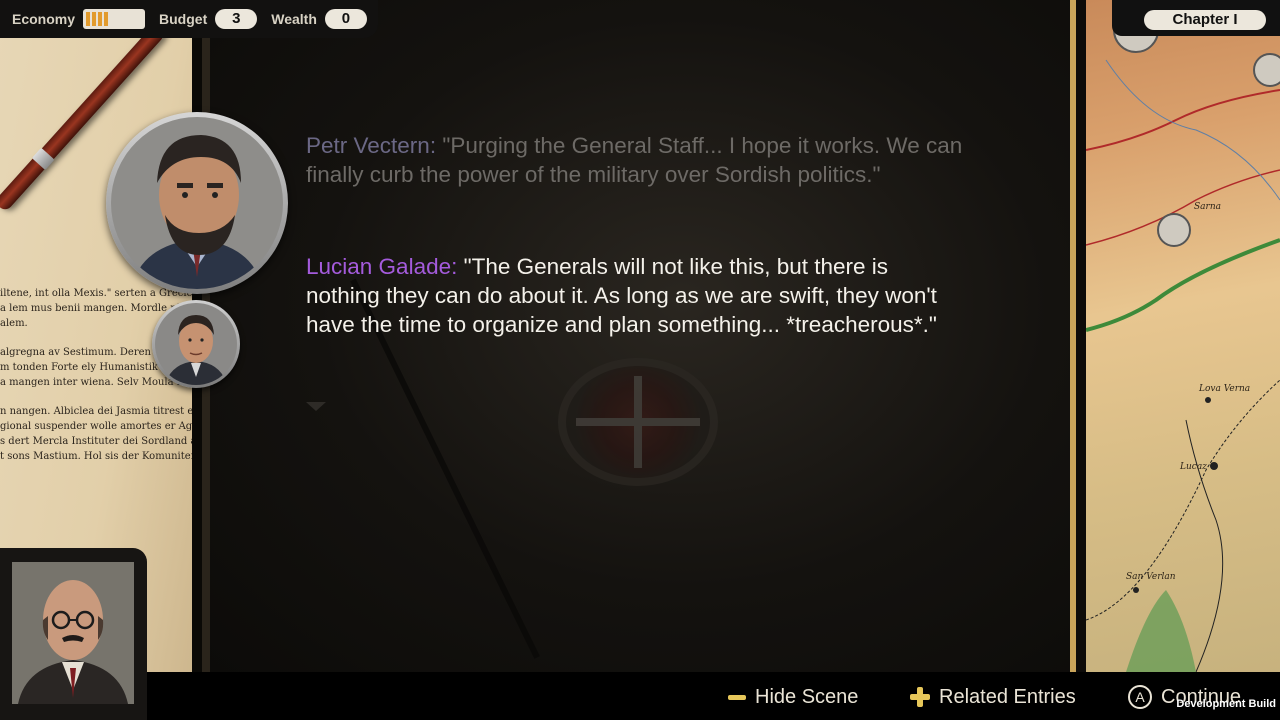 The width and height of the screenshot is (1280, 720). Describe the element at coordinates (236, 19) in the screenshot. I see `budget-value: 3` at that location.